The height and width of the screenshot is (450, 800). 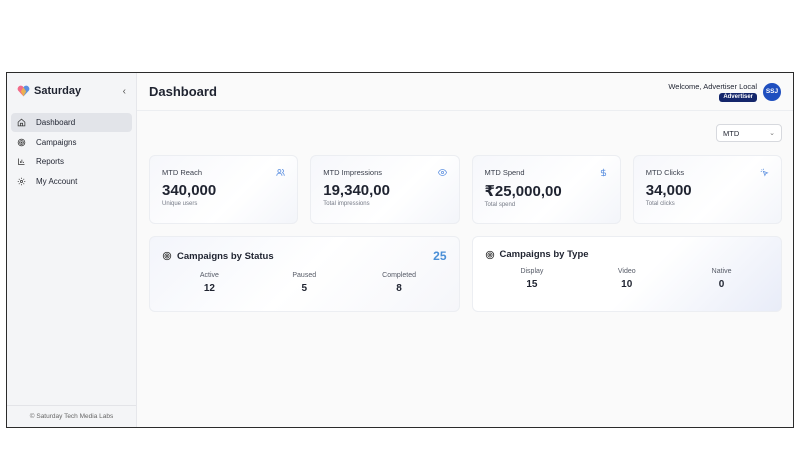 I want to click on stat-label: Active, so click(x=209, y=275).